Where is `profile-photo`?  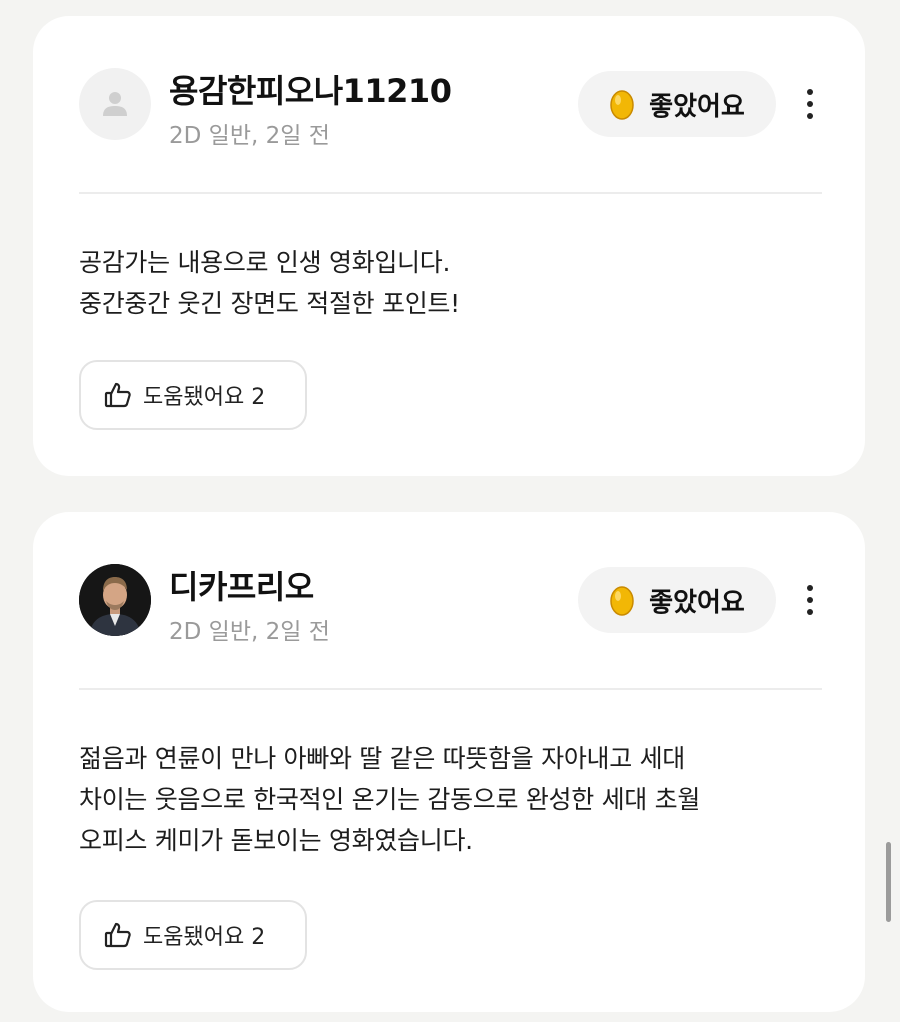 profile-photo is located at coordinates (115, 600).